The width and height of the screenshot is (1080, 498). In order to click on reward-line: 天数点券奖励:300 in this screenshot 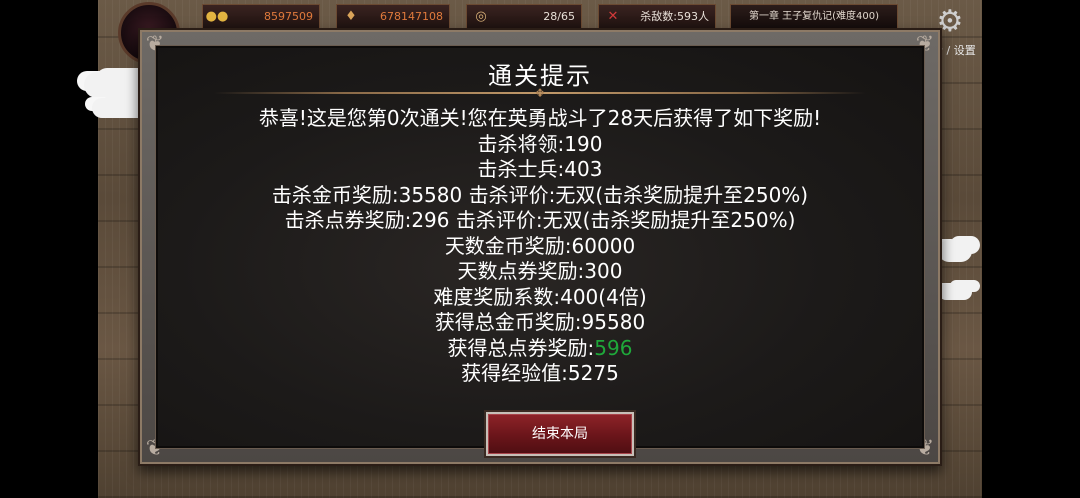, I will do `click(540, 271)`.